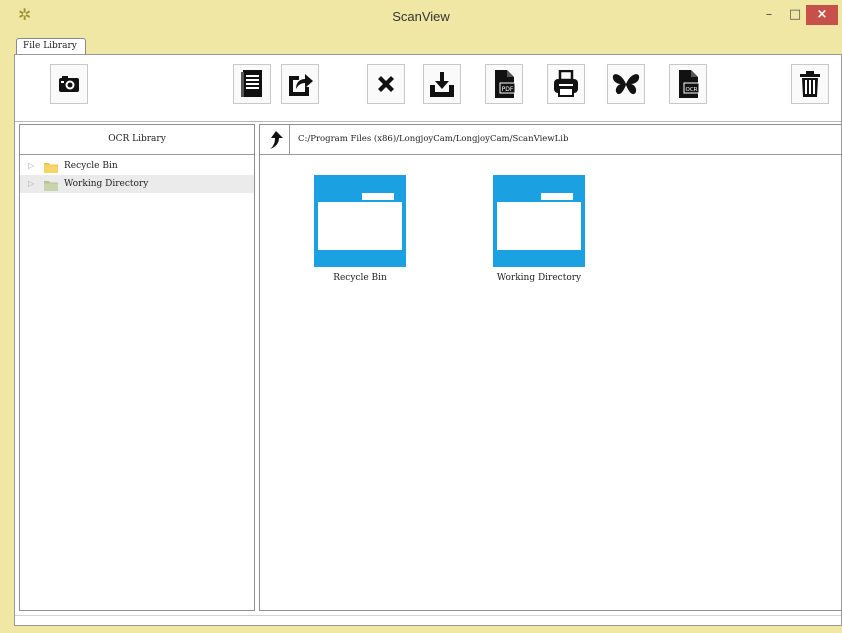  What do you see at coordinates (106, 184) in the screenshot?
I see `tree-item-label: Working Directory` at bounding box center [106, 184].